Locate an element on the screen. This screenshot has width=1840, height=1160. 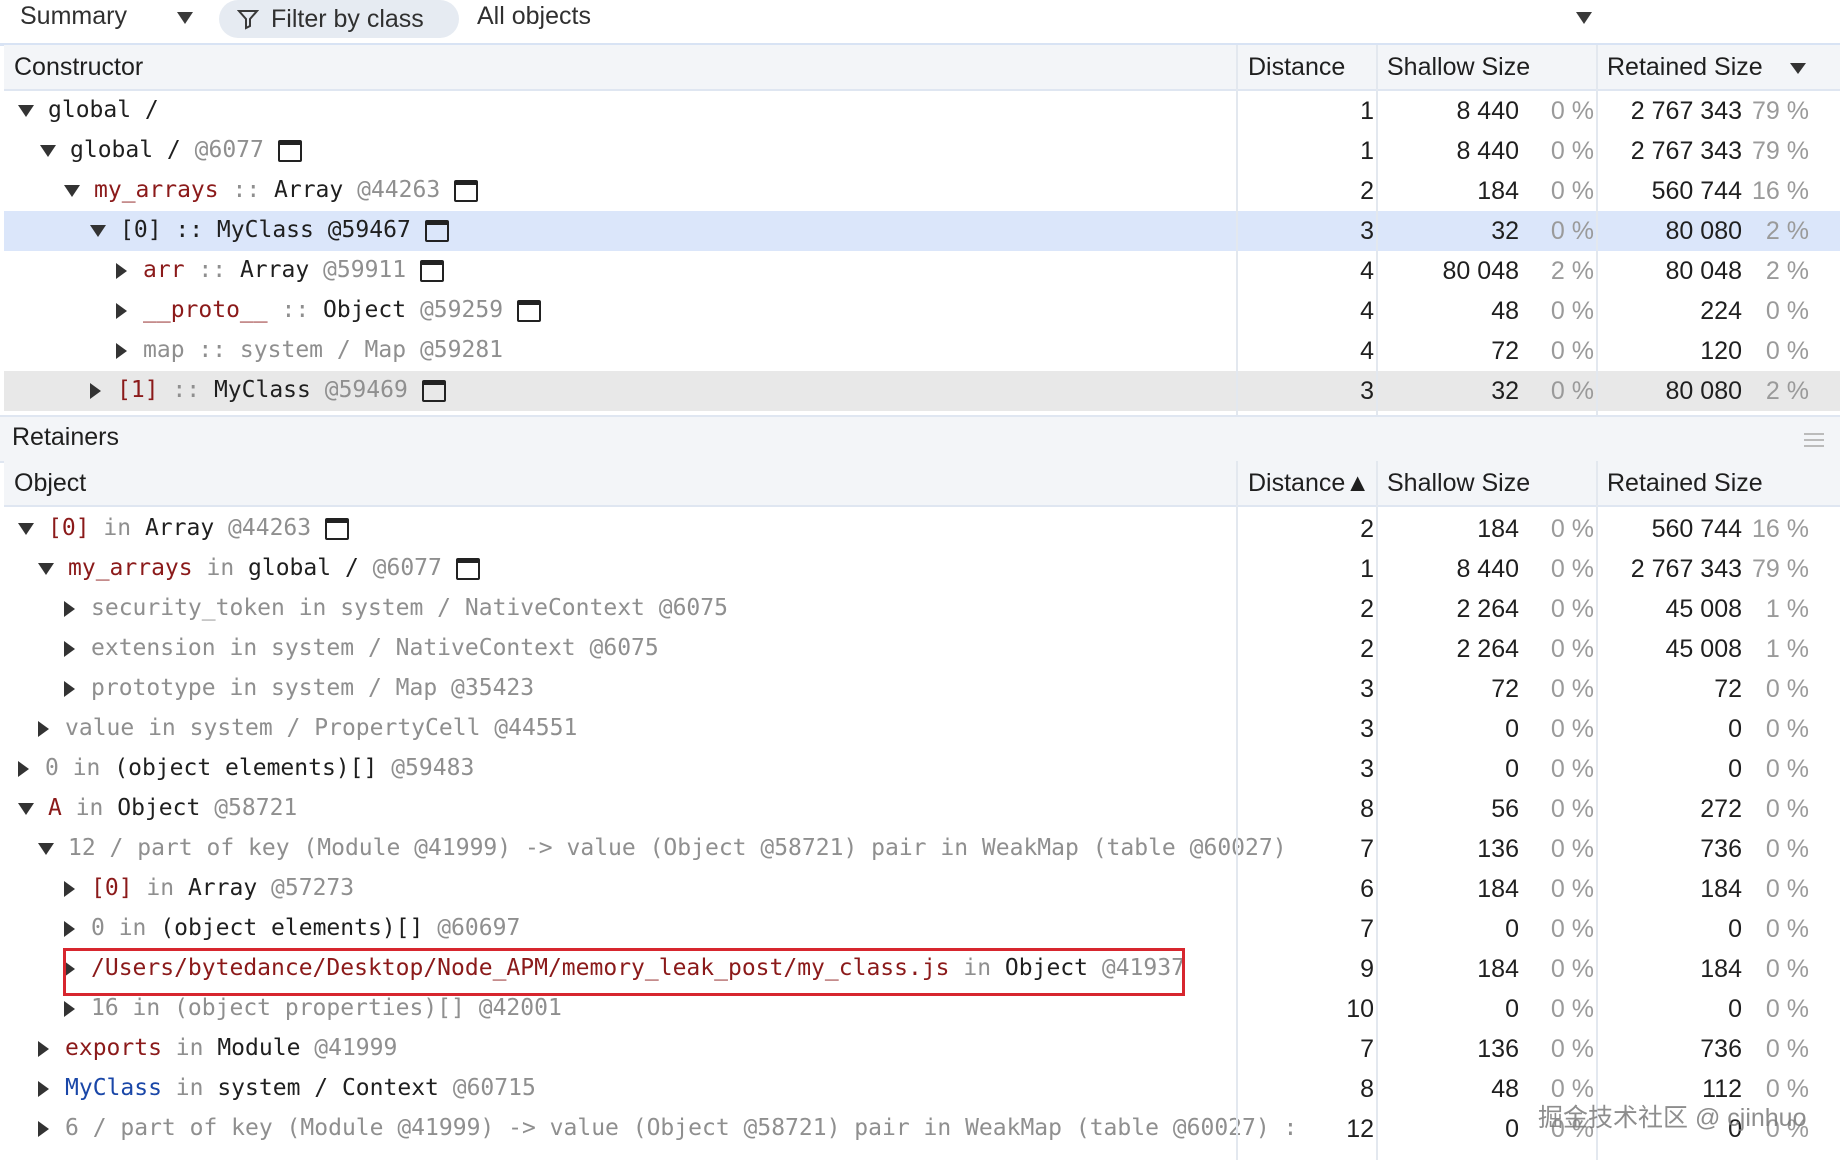
retained-size-value: 80 080 is located at coordinates (1703, 231).